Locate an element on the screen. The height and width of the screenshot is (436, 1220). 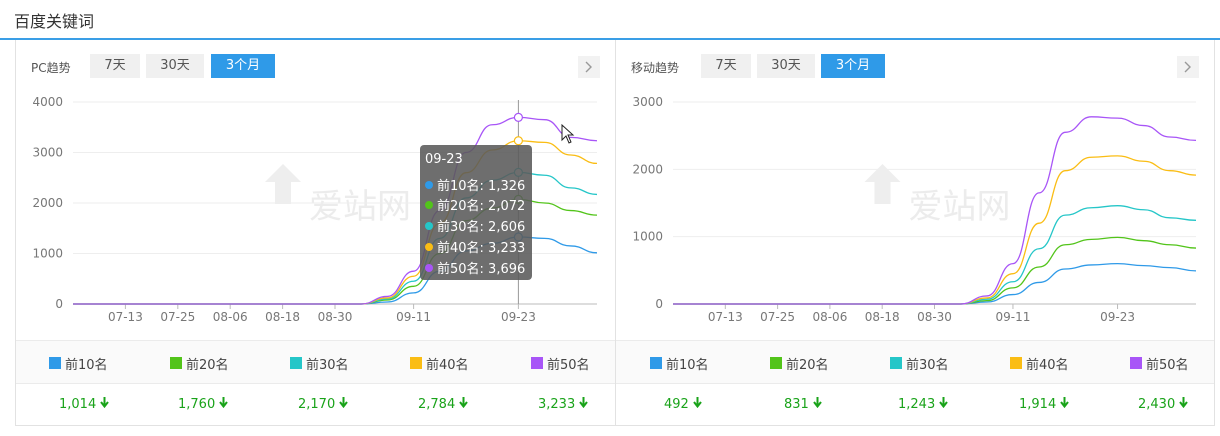
value-number: 492 is located at coordinates (676, 404).